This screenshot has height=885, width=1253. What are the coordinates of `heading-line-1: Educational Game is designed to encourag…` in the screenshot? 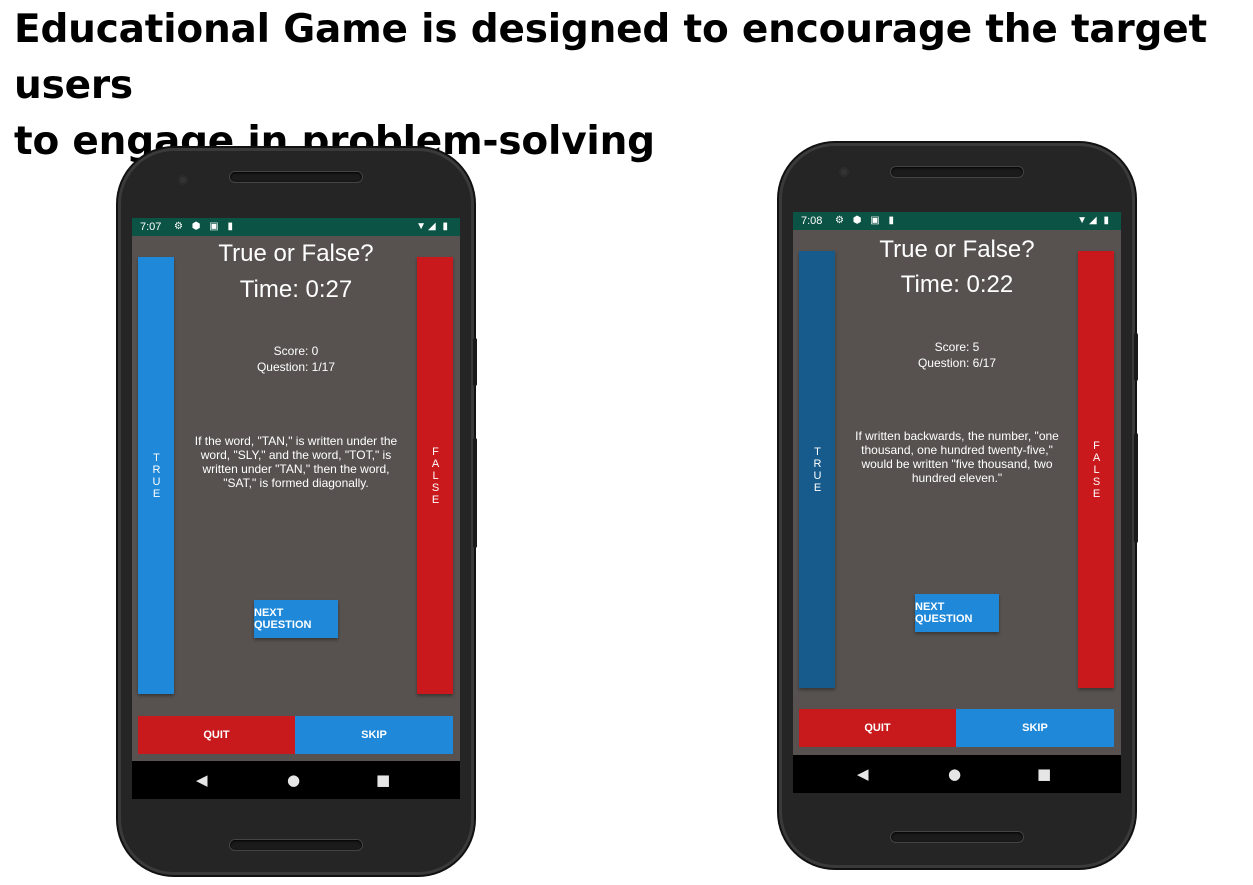 It's located at (610, 57).